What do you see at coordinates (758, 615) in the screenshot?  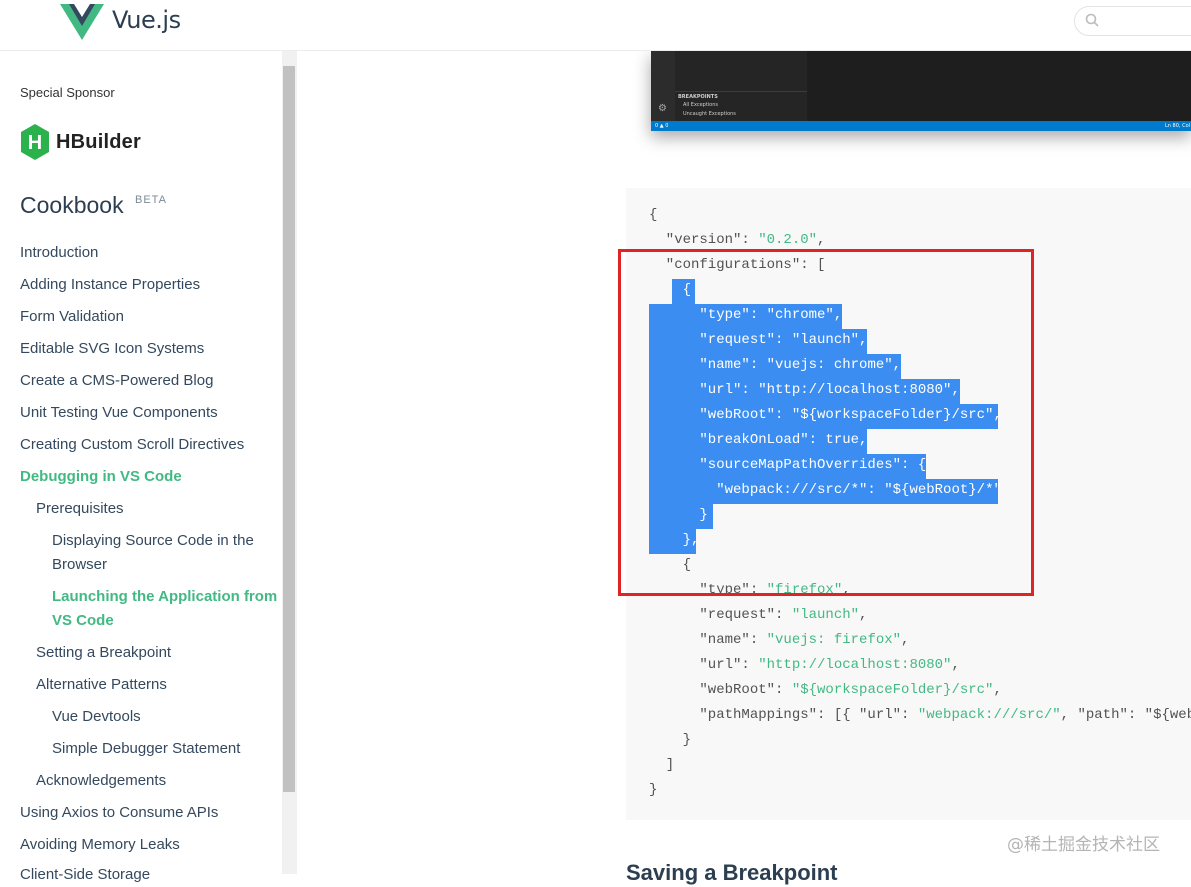 I see `code-line: "request": "launch",` at bounding box center [758, 615].